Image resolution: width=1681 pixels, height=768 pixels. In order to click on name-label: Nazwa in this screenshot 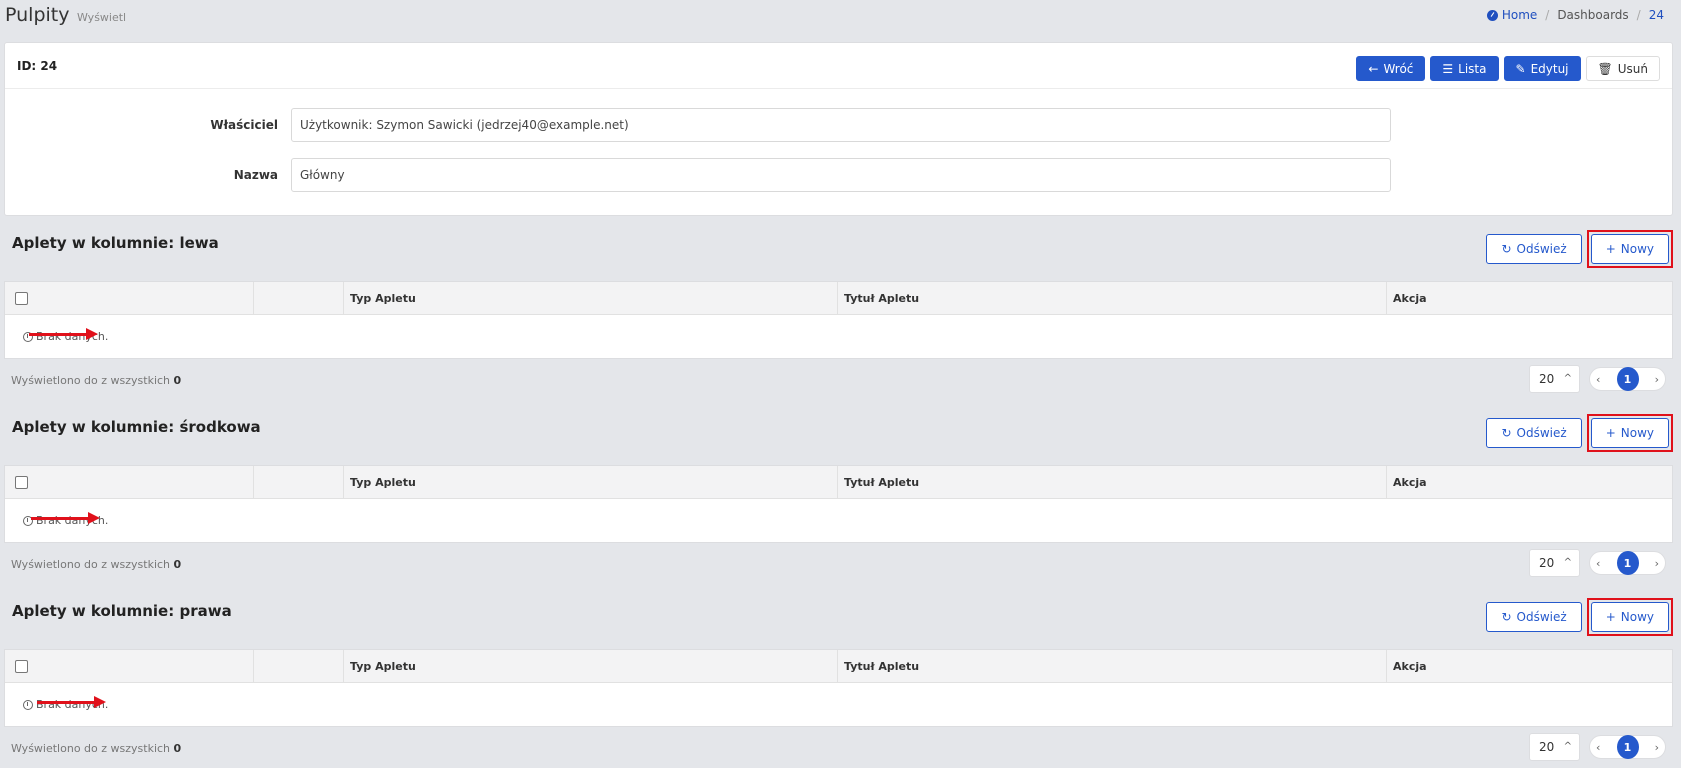, I will do `click(255, 175)`.